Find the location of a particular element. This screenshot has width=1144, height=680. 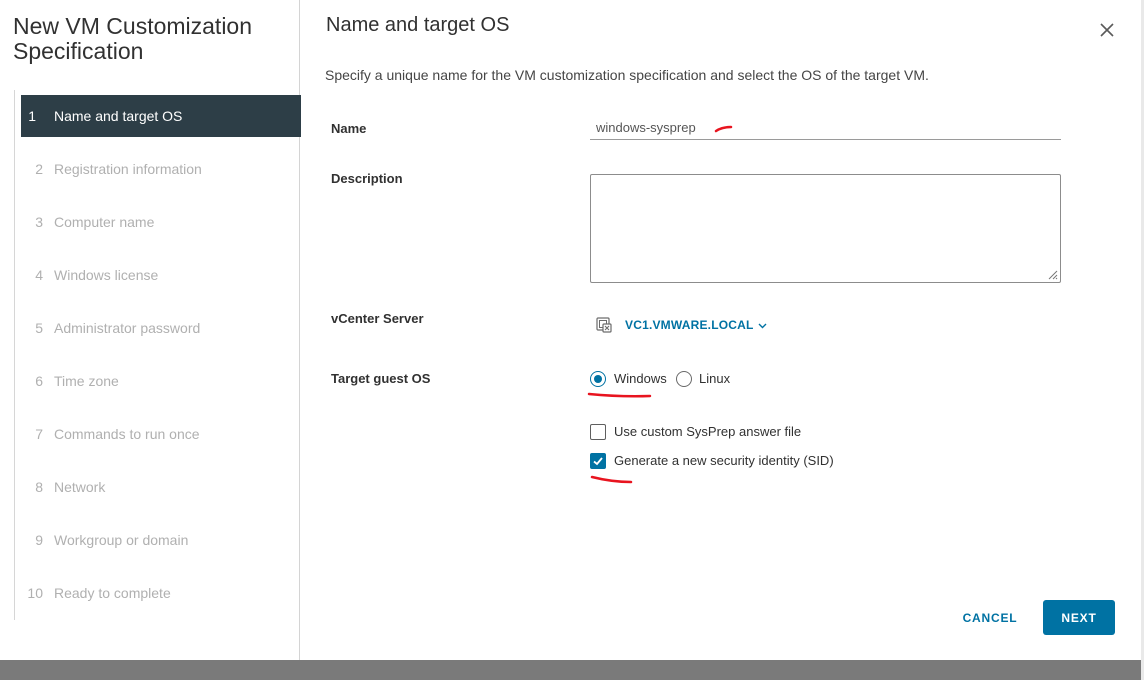

step-number: 3 is located at coordinates (39, 222).